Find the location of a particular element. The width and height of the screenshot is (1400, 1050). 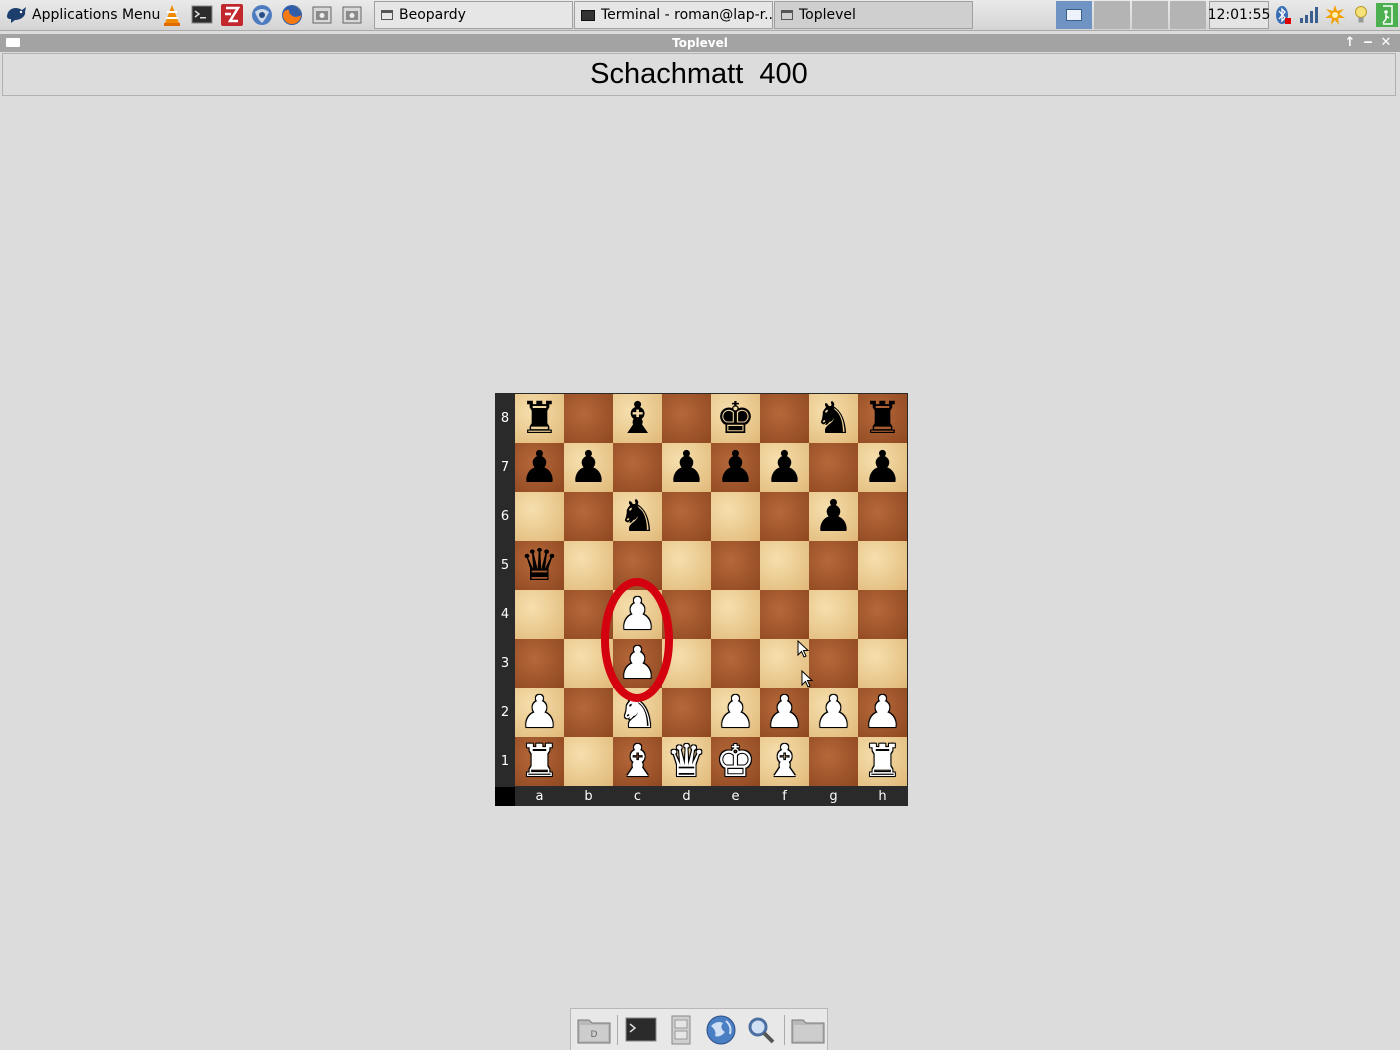

square-a5: ♛ is located at coordinates (539, 565).